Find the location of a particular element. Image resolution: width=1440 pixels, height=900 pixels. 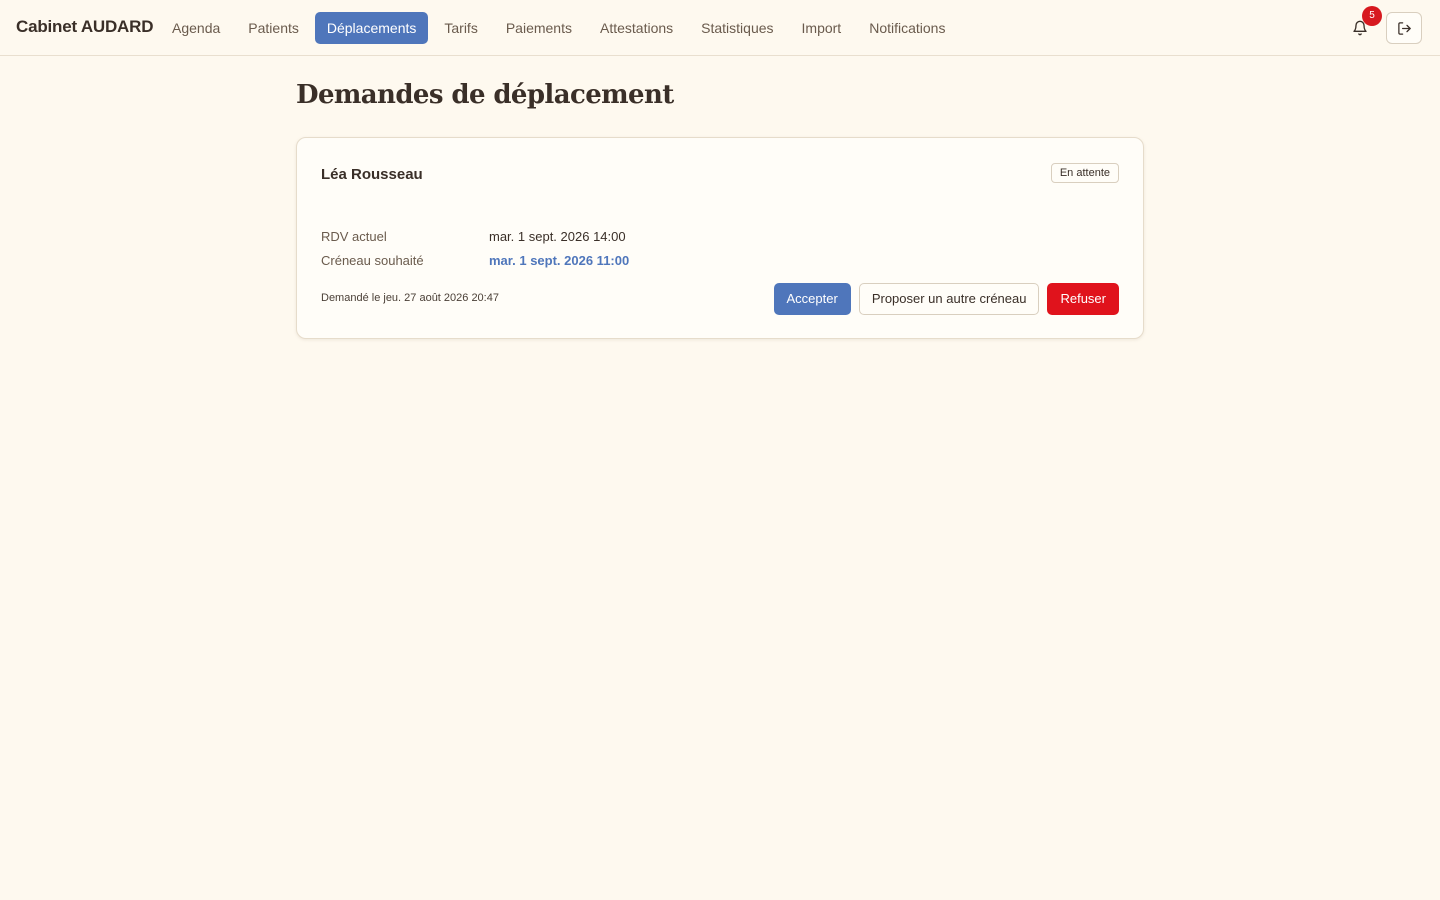

refuse-button: Refuser is located at coordinates (1083, 299).